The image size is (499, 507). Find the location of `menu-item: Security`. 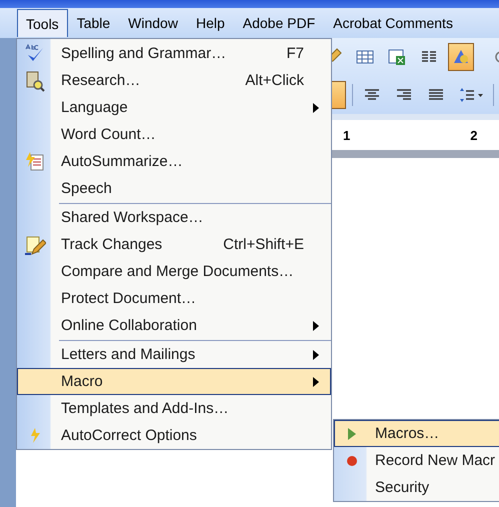

menu-item: Security is located at coordinates (416, 487).